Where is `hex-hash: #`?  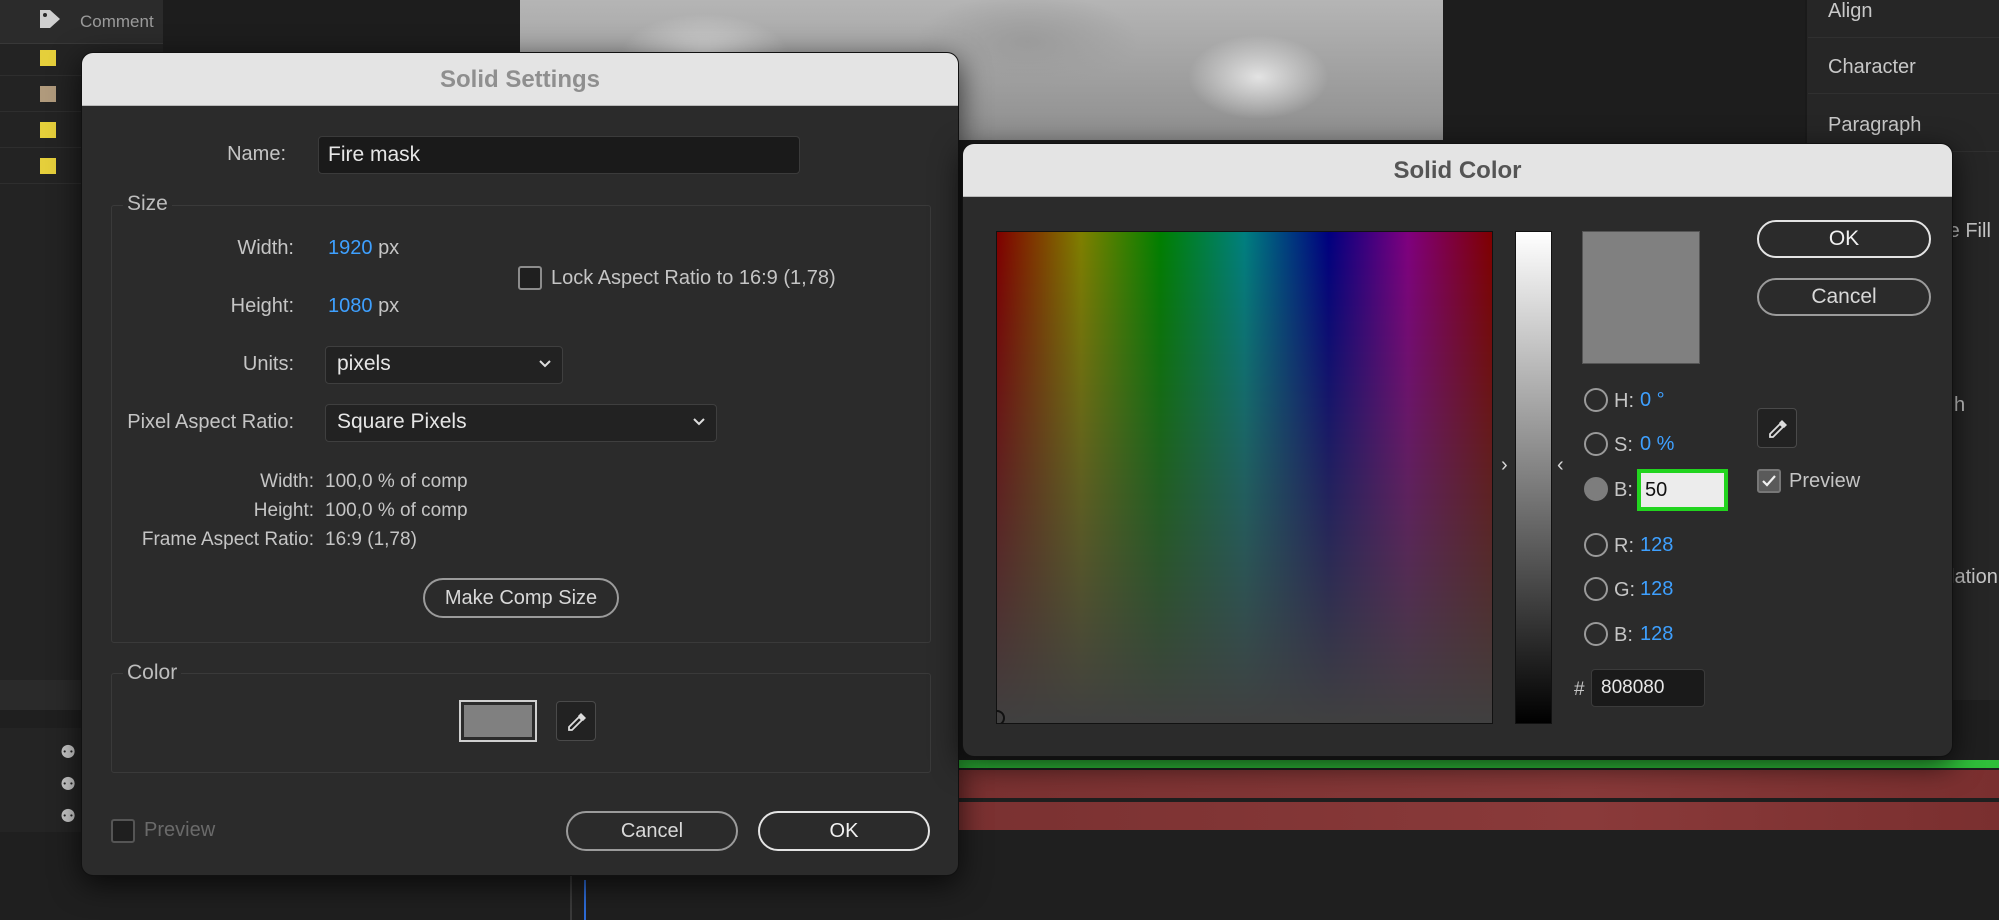 hex-hash: # is located at coordinates (1579, 689).